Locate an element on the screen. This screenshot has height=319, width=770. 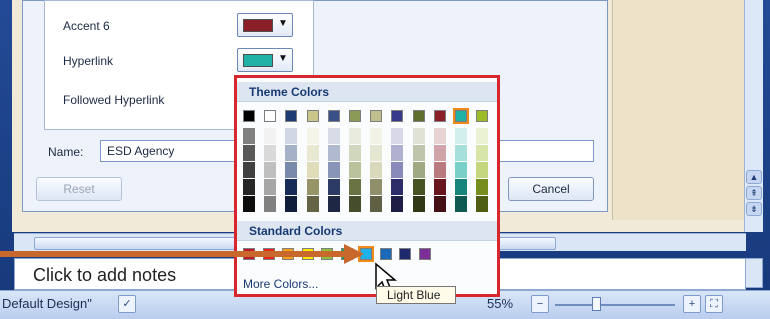
plus-icon: + is located at coordinates (692, 304).